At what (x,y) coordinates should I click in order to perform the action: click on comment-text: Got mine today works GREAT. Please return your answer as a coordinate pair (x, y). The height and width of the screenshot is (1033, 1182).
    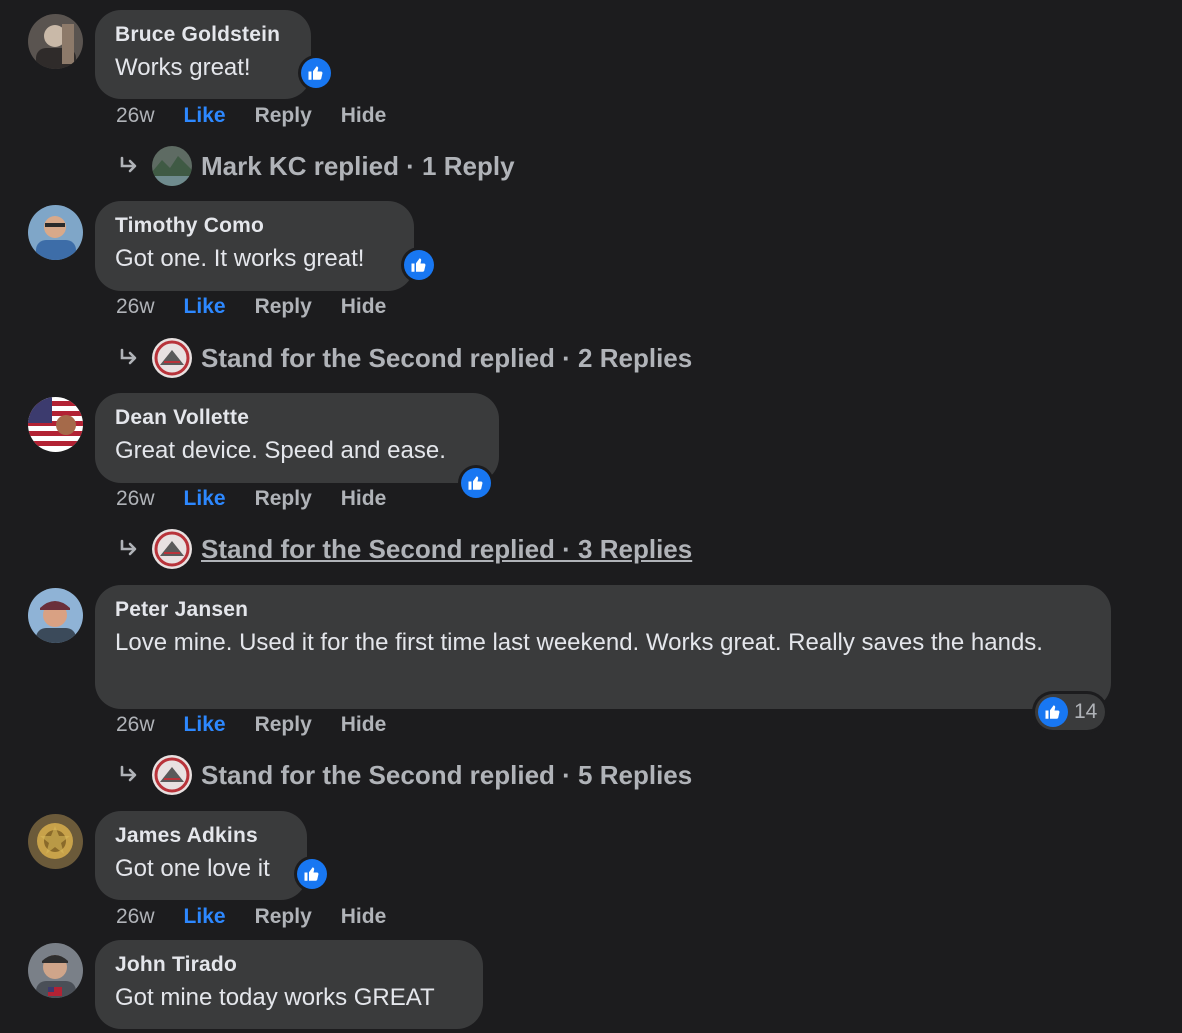
    Looking at the image, I should click on (275, 997).